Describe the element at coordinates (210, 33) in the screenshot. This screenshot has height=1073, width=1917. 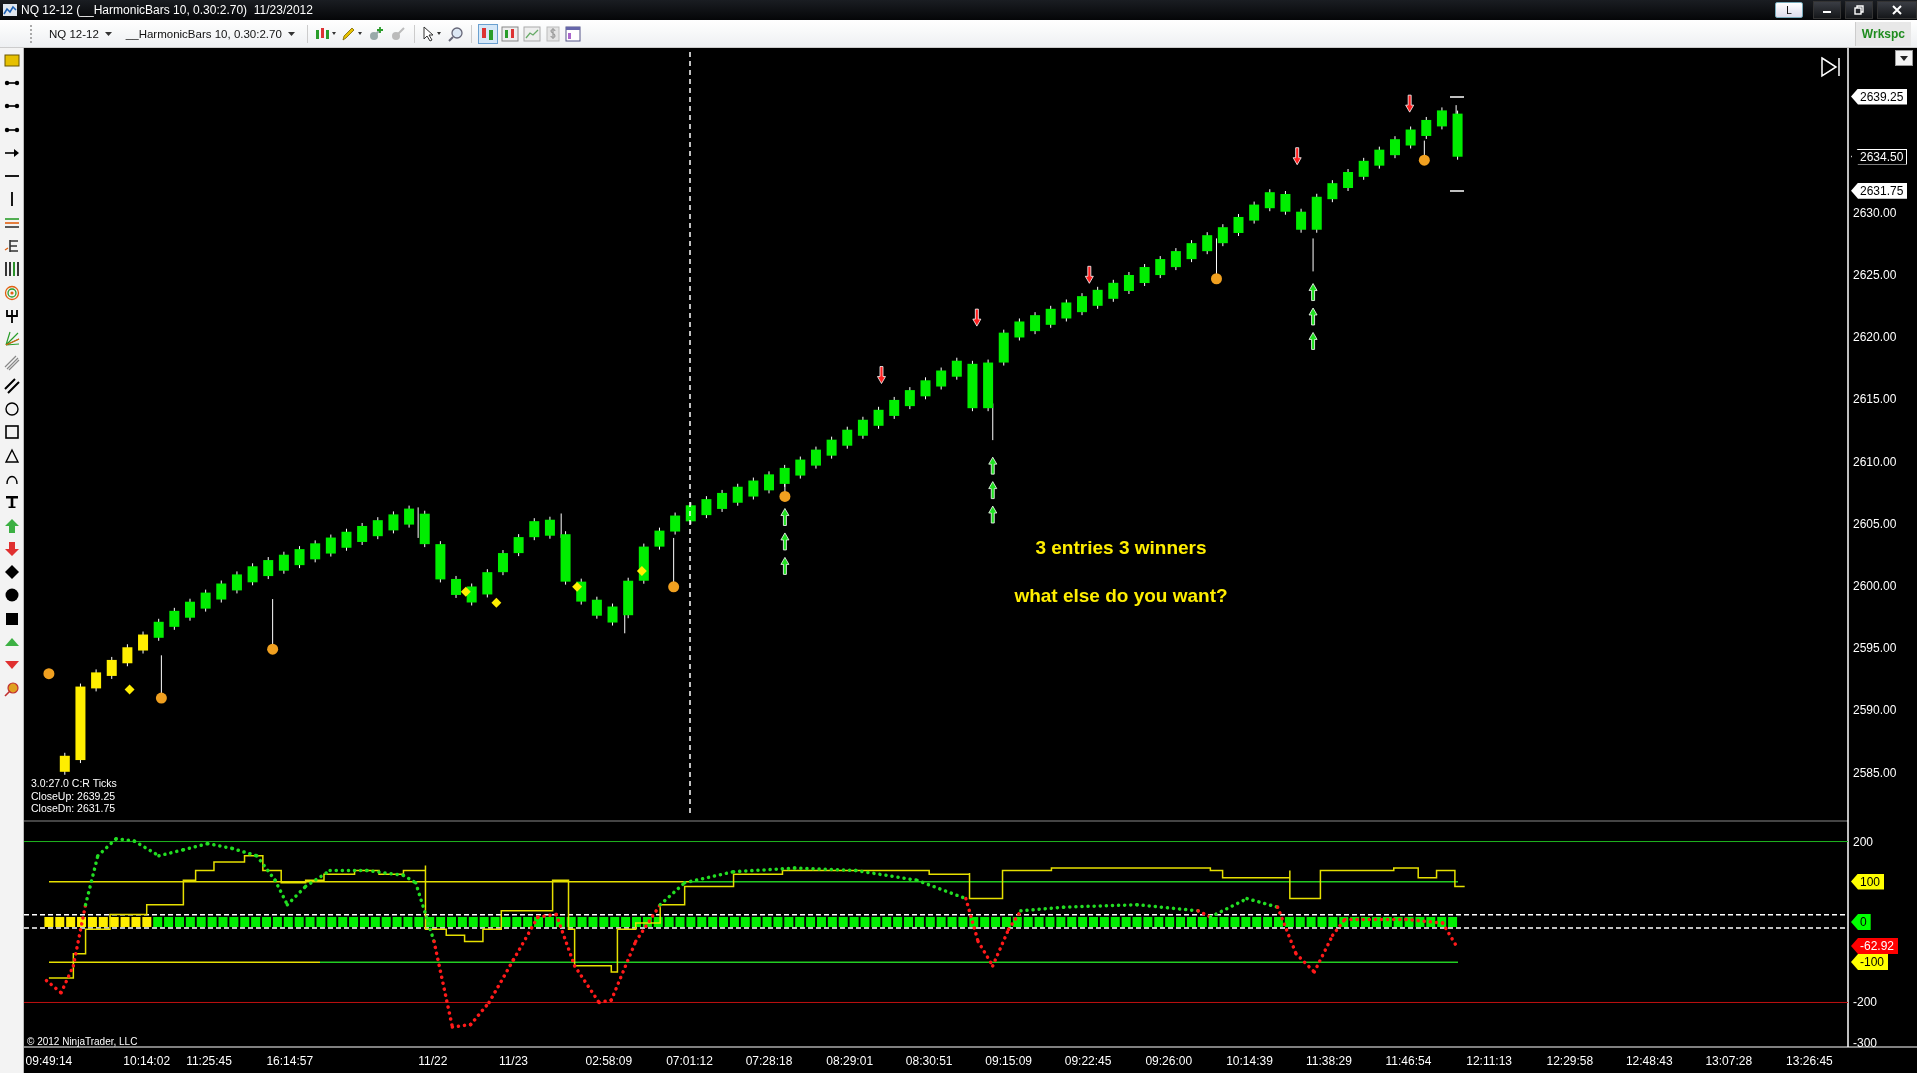
I see `bar-type-dropdown: __HarmonicBars 10, 0.30:2.70` at that location.